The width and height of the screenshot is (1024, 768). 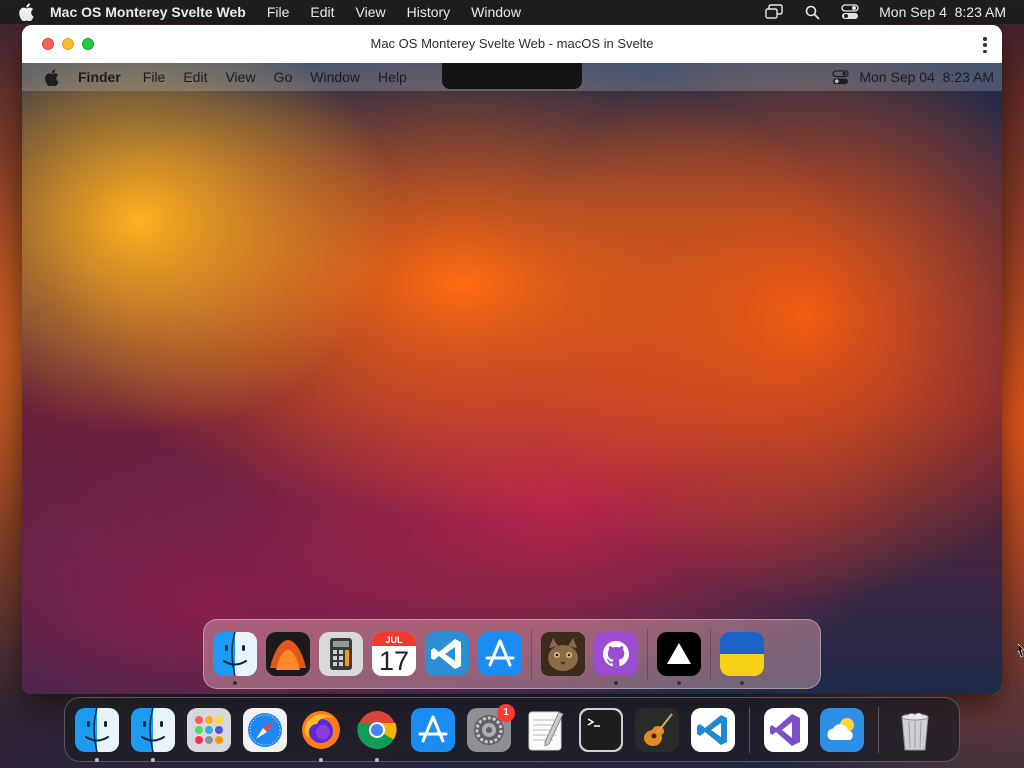 I want to click on host-dock-weather, so click(x=842, y=729).